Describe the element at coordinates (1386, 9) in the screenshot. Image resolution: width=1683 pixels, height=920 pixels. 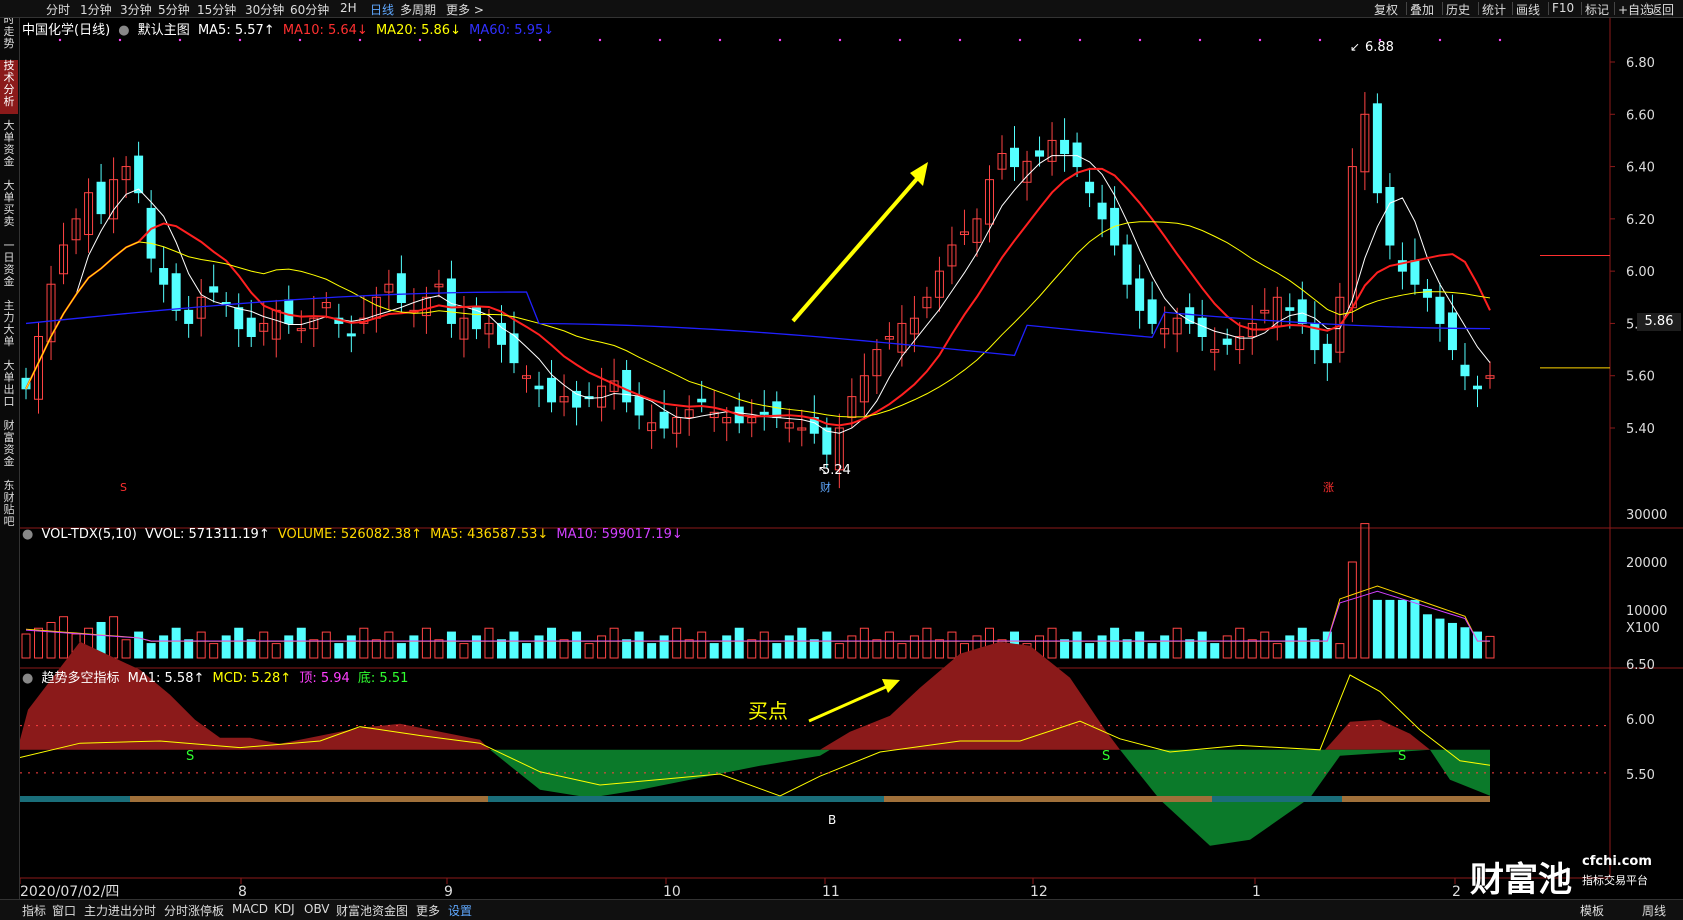
I see `toolbar-right-0: 复权` at that location.